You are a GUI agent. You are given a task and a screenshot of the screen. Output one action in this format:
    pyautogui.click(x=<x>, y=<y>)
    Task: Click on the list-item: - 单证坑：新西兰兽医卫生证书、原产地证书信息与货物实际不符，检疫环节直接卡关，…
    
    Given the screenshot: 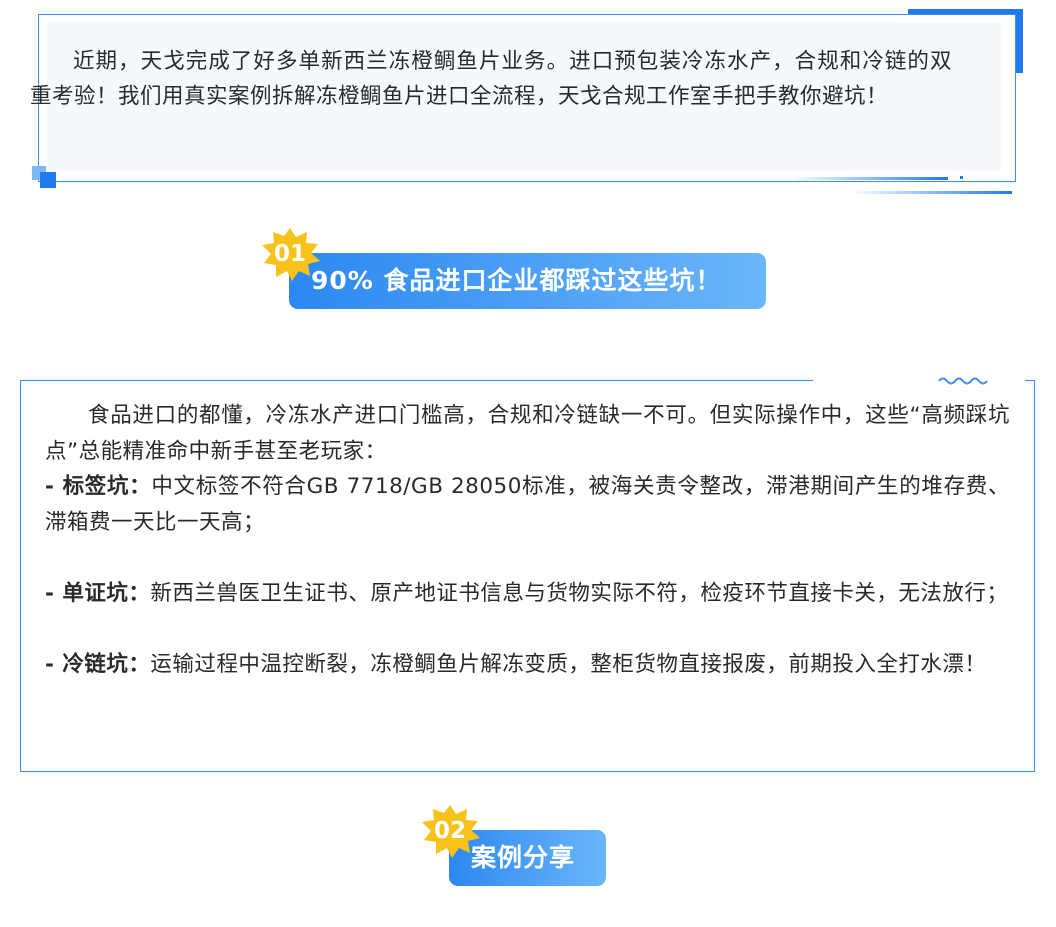 What is the action you would take?
    pyautogui.click(x=527, y=594)
    